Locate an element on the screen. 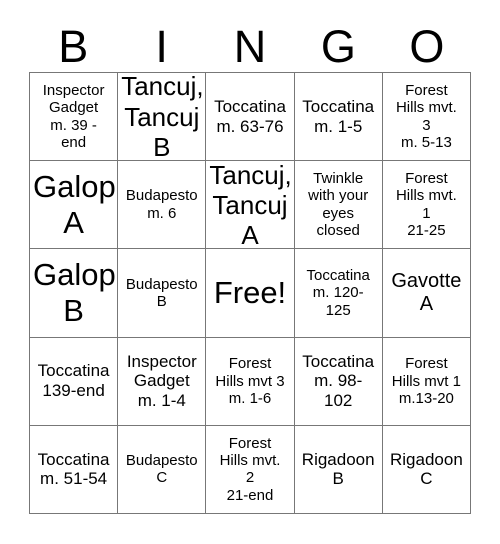 This screenshot has height=544, width=500. bingo-cell-label: Forest Hills mvt. 3 m. 5-13 is located at coordinates (426, 116).